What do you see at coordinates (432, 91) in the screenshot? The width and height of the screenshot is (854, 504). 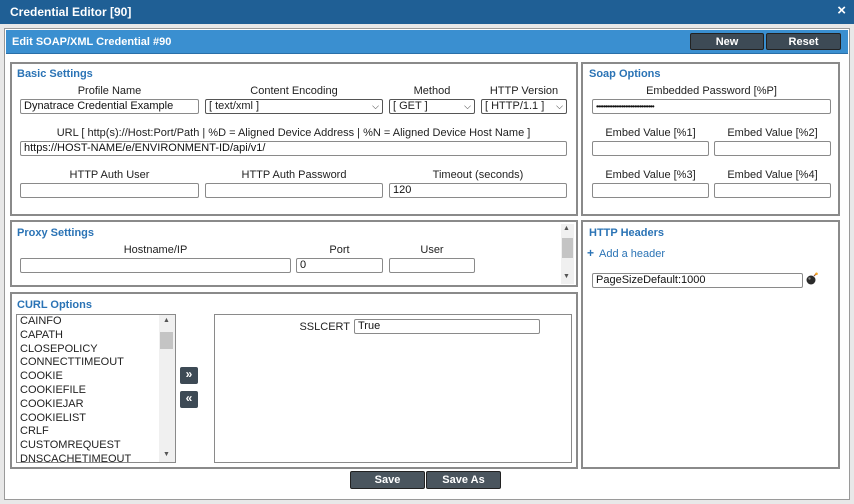 I see `method-label: Method` at bounding box center [432, 91].